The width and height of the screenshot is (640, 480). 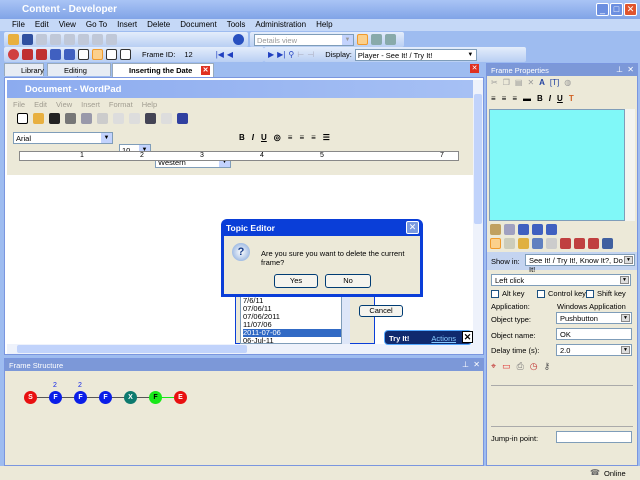 I want to click on copy-icon: ❐, so click(x=506, y=82).